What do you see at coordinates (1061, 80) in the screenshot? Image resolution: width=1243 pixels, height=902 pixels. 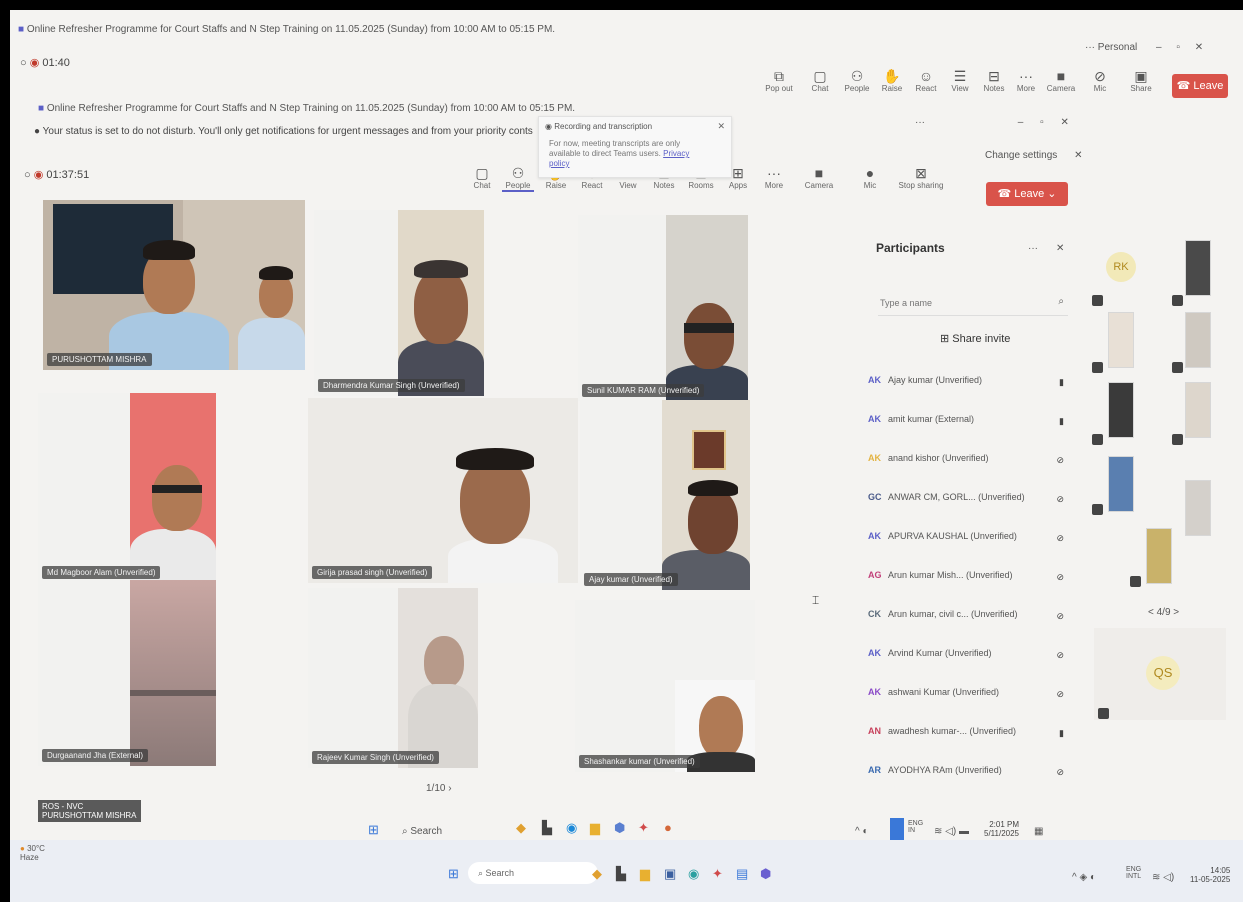 I see `camera-button: ■ Camera` at bounding box center [1061, 80].